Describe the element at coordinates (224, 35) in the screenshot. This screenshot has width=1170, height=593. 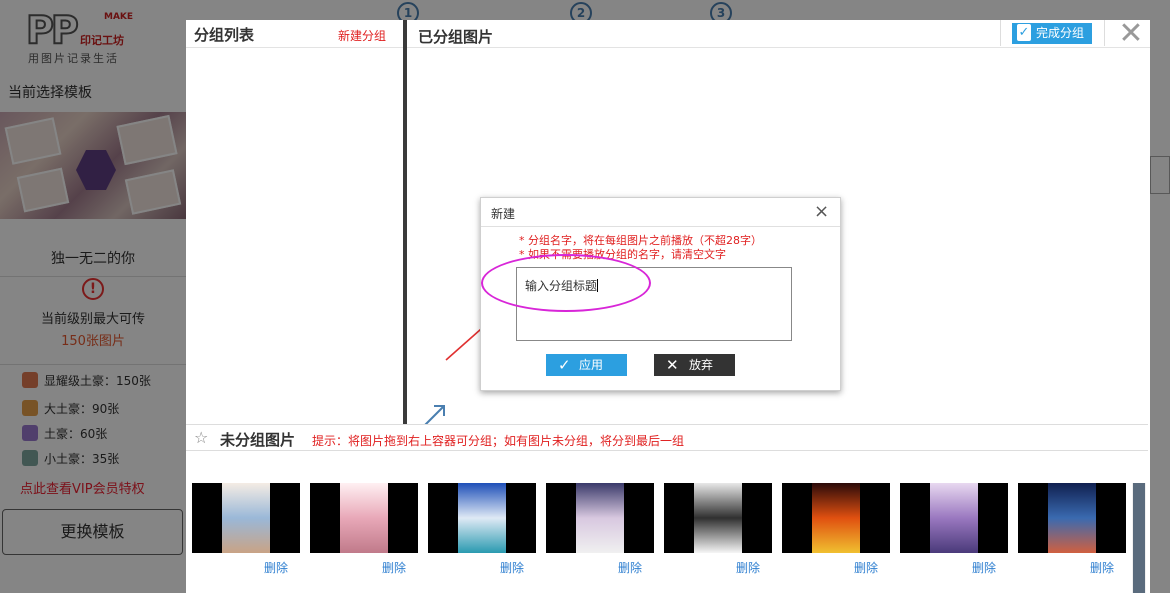
I see `group-list-title: 分组列表` at that location.